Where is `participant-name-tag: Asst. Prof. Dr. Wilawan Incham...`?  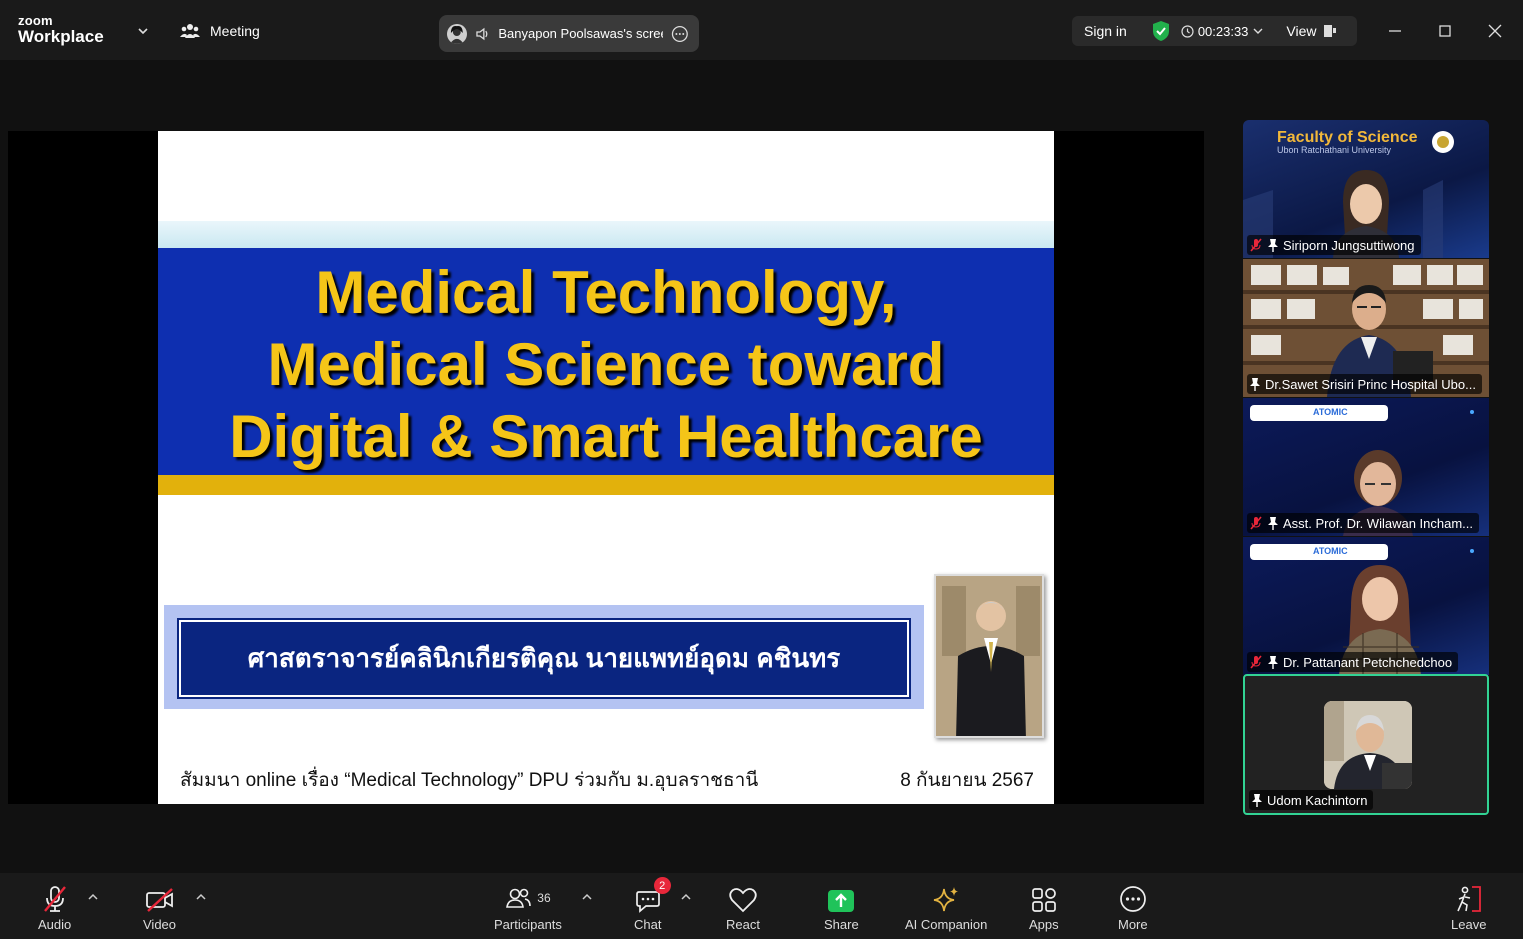
participant-name-tag: Asst. Prof. Dr. Wilawan Incham... is located at coordinates (1363, 523).